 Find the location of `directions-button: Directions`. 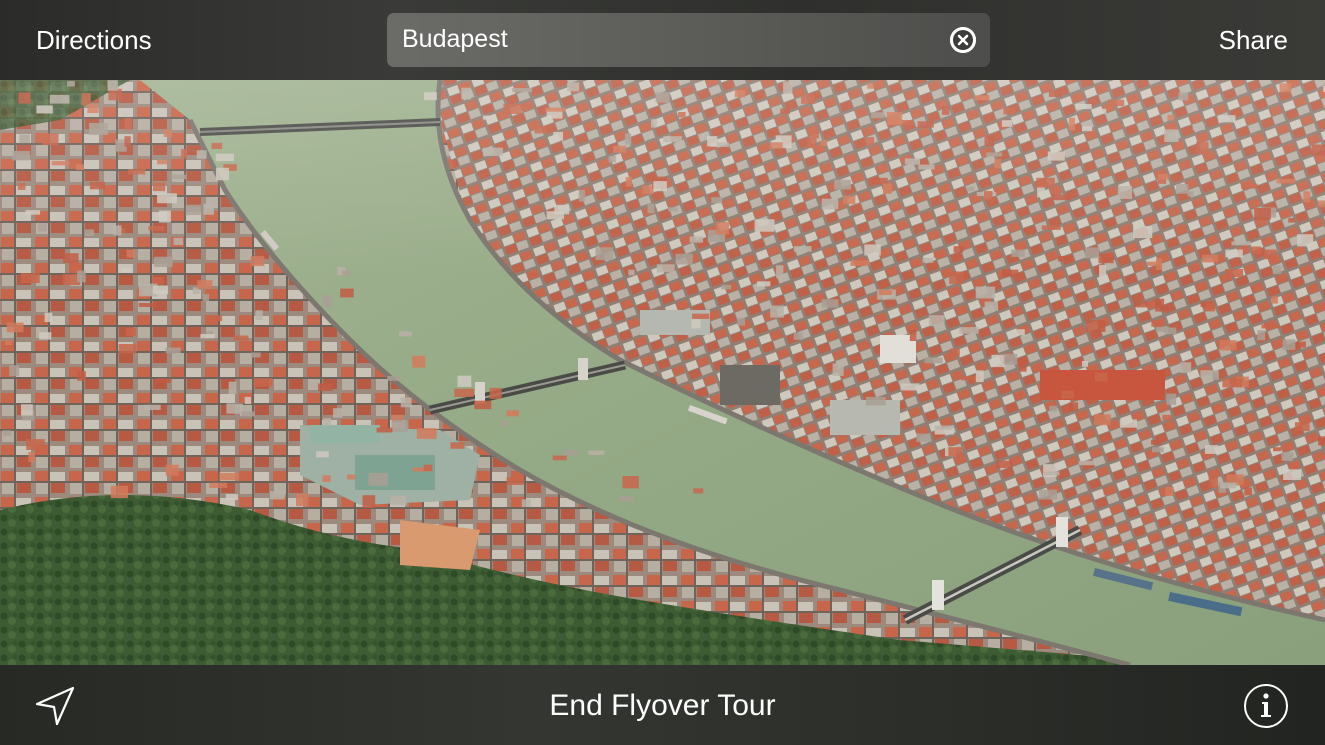

directions-button: Directions is located at coordinates (94, 40).